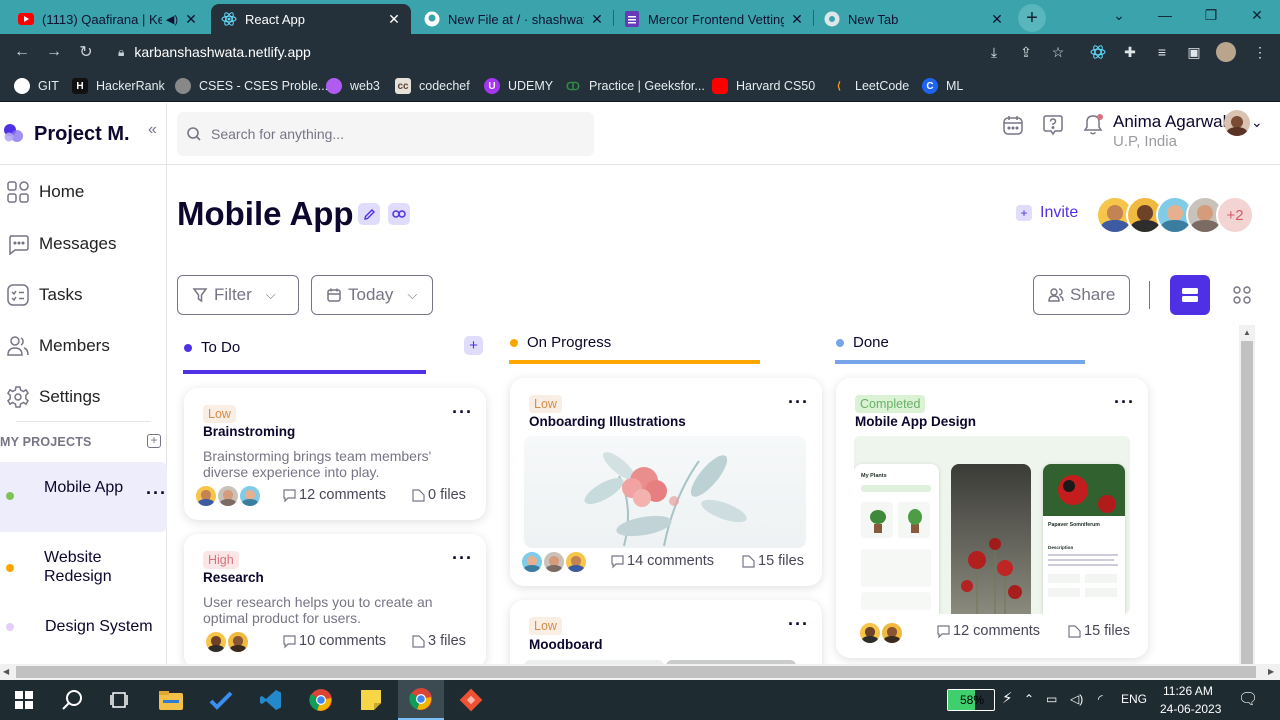 Image resolution: width=1280 pixels, height=720 pixels. I want to click on battery-indicator: 58%, so click(971, 700).